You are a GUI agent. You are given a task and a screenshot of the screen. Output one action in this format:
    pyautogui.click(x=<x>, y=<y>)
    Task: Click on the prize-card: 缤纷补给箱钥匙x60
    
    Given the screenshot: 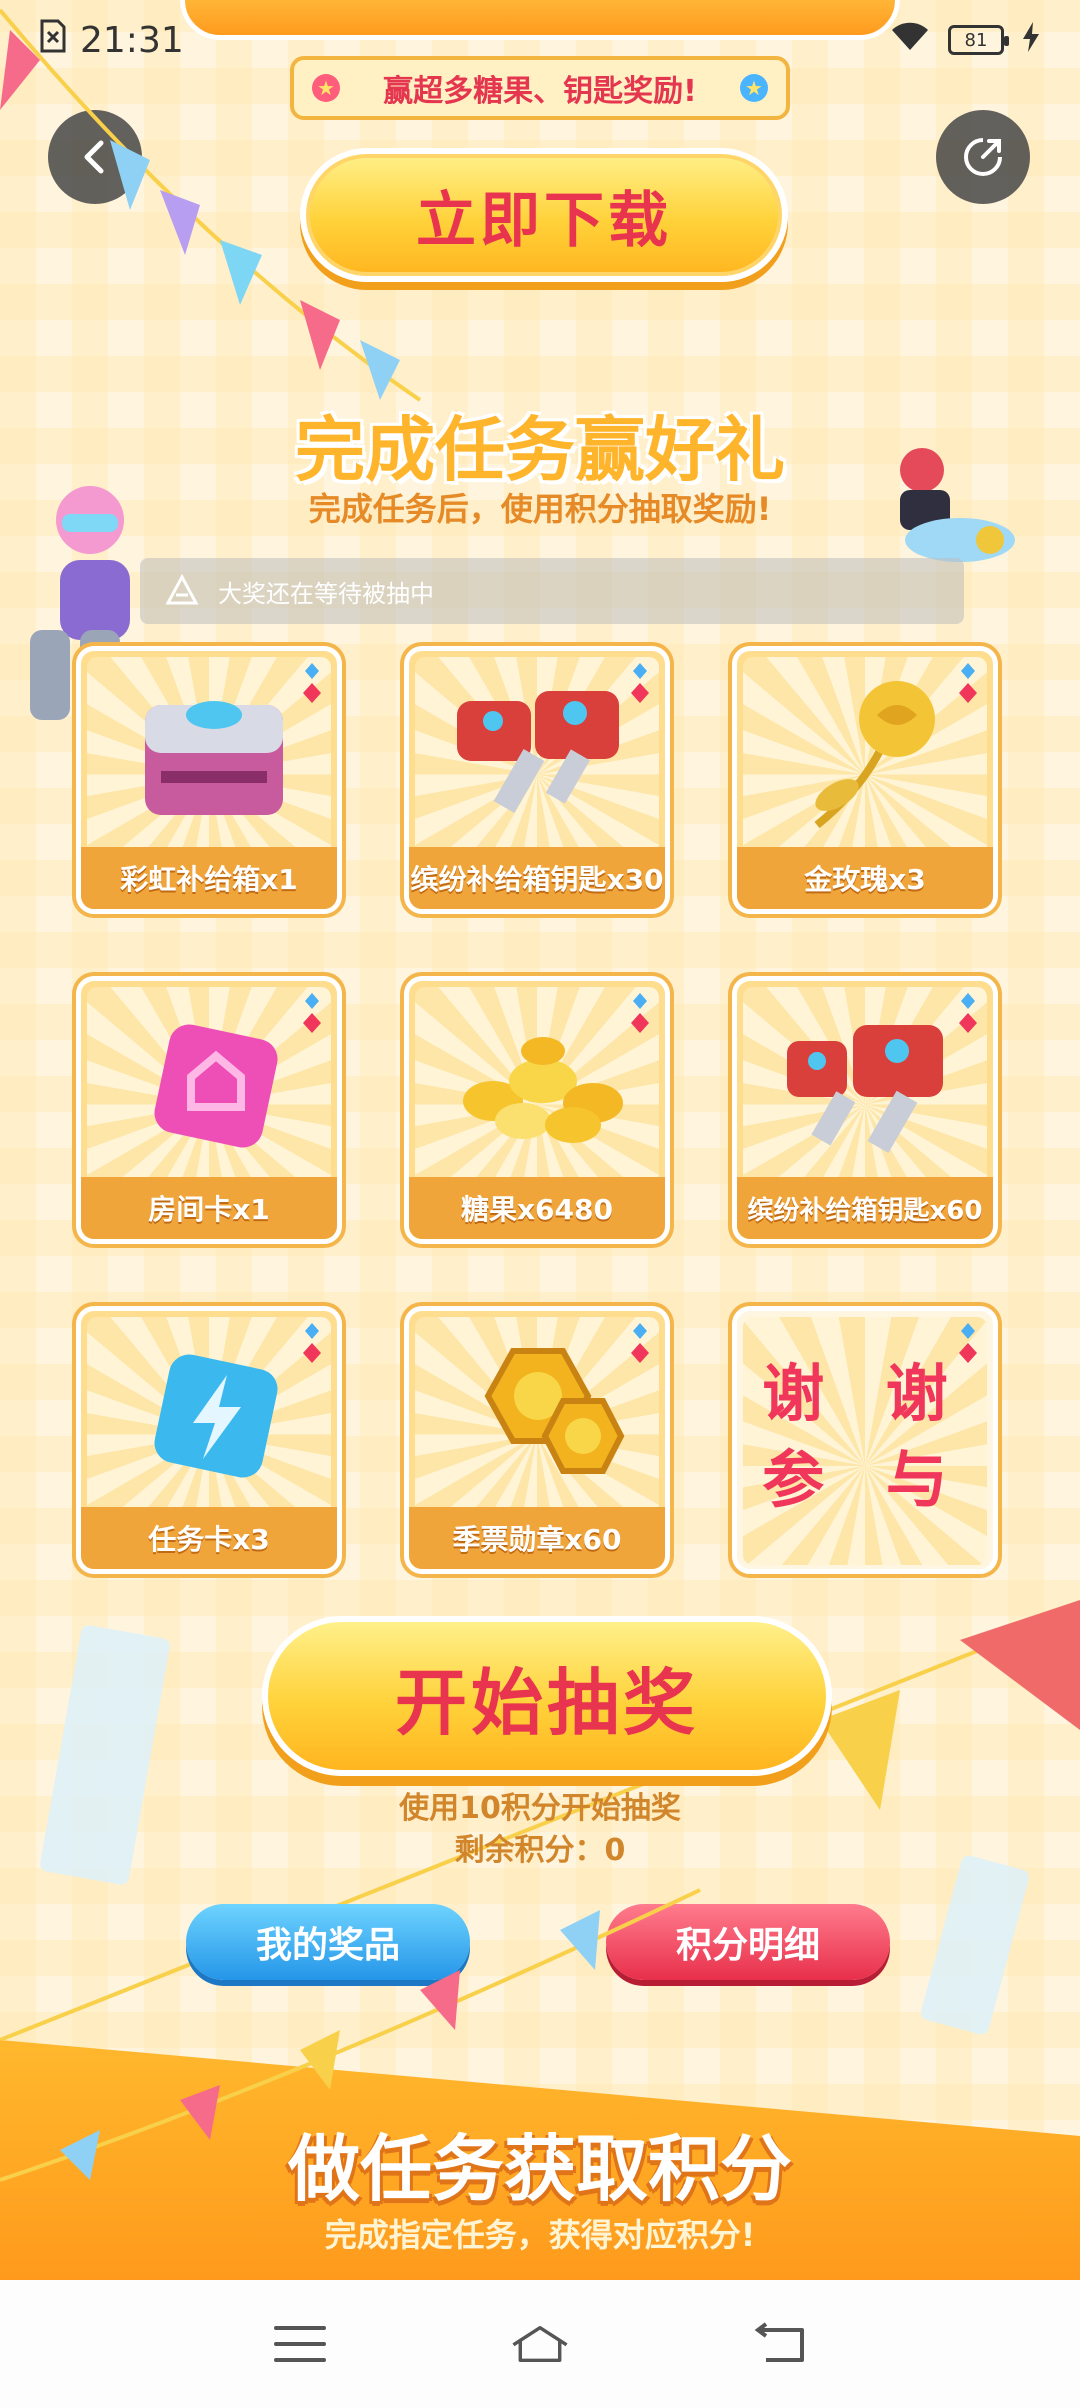 What is the action you would take?
    pyautogui.click(x=865, y=1110)
    